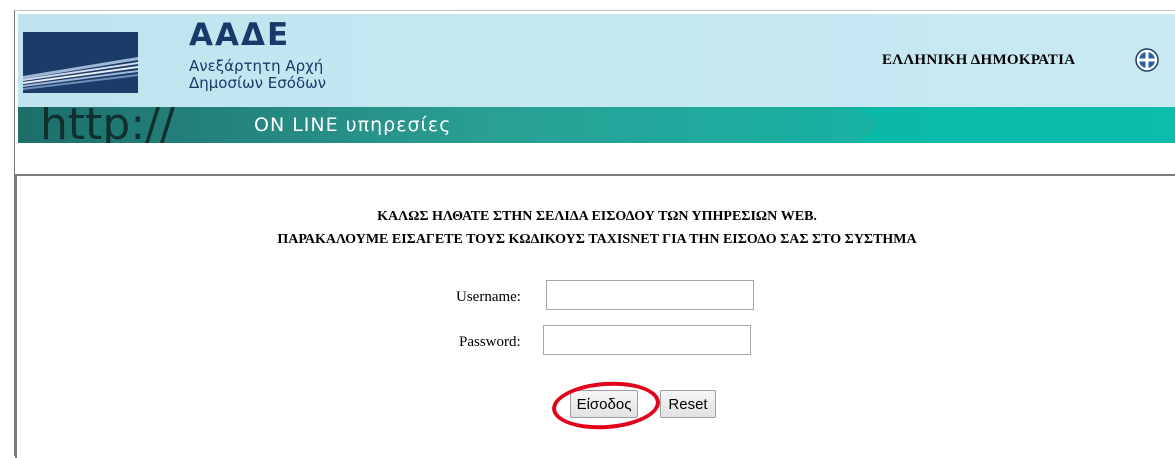  What do you see at coordinates (490, 342) in the screenshot?
I see `password-label: Password:` at bounding box center [490, 342].